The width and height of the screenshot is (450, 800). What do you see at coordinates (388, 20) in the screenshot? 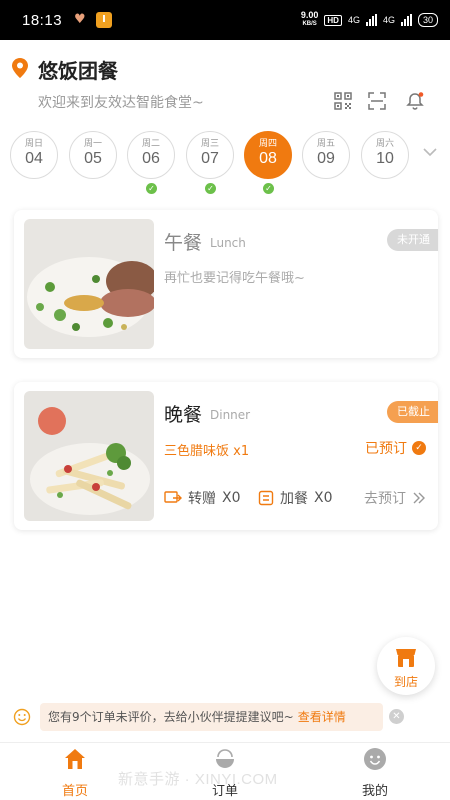
I see `network-4g-b: 4G` at bounding box center [388, 20].